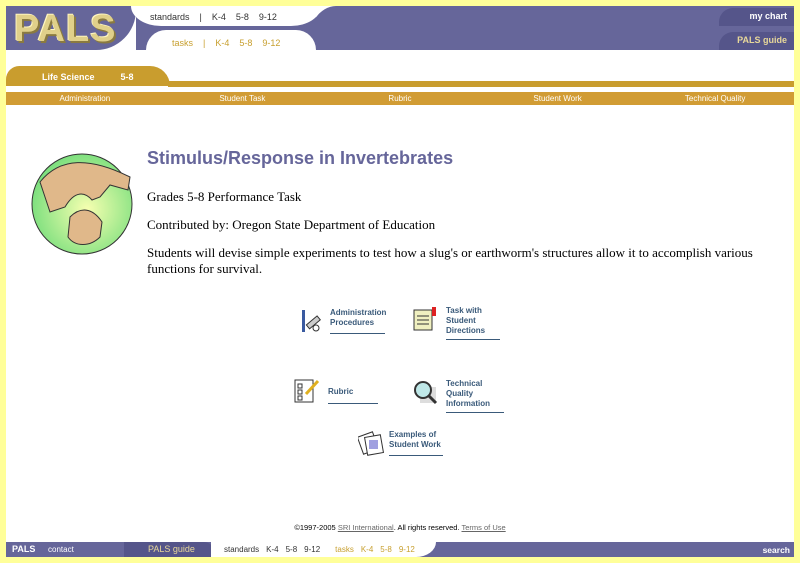 The height and width of the screenshot is (563, 800). Describe the element at coordinates (182, 43) in the screenshot. I see `tasks-link: tasks` at that location.